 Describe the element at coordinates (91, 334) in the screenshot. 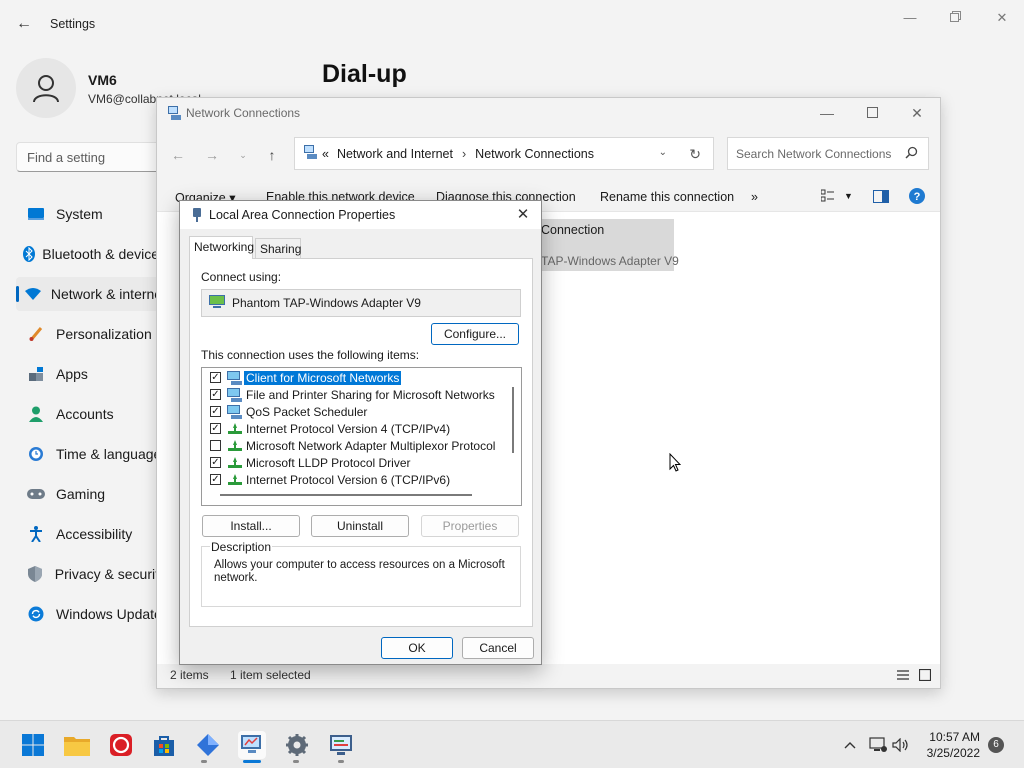

I see `sidebar-item-personalization: Personalization` at that location.